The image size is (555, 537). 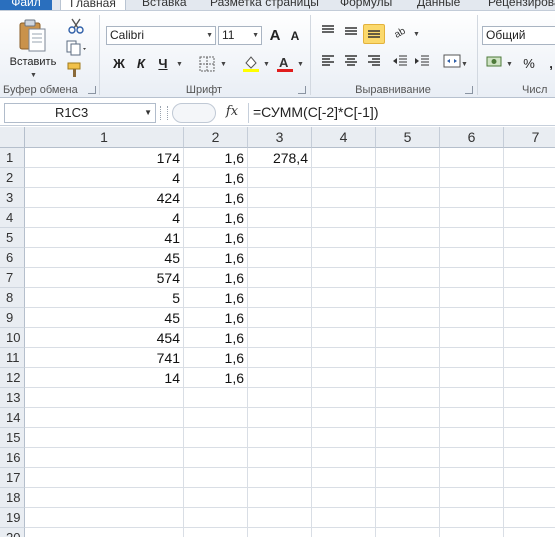 I want to click on tab-page-layout: Разметка страницы, so click(x=264, y=5).